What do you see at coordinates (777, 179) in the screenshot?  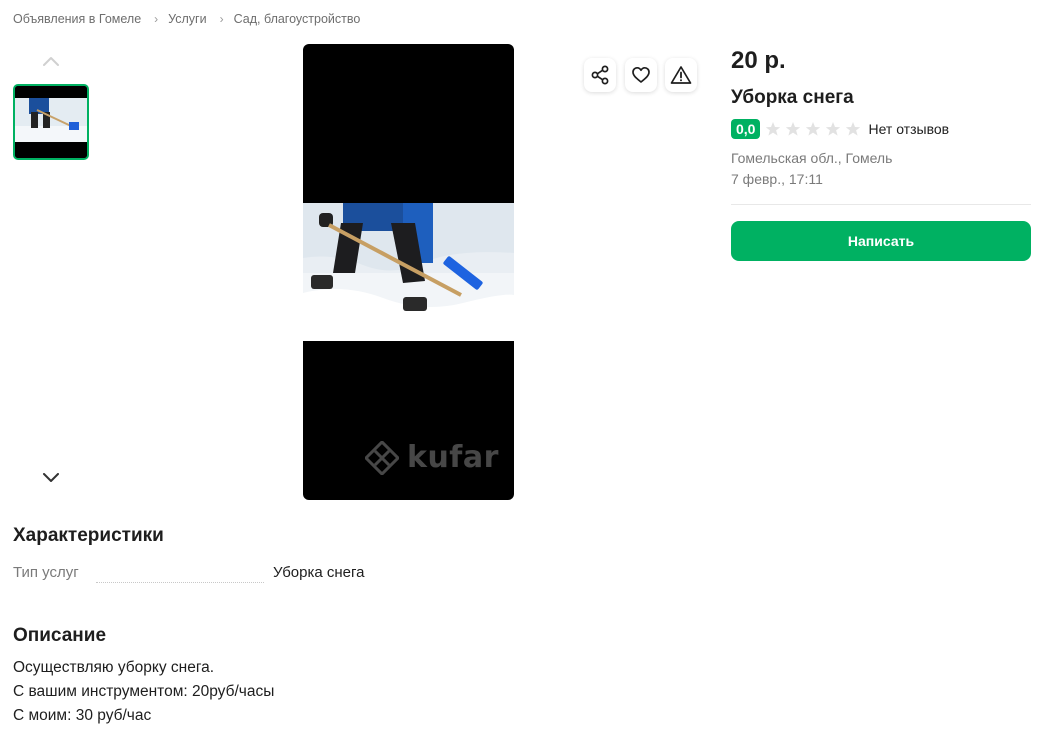 I see `listing-date: 7 февр., 17:11` at bounding box center [777, 179].